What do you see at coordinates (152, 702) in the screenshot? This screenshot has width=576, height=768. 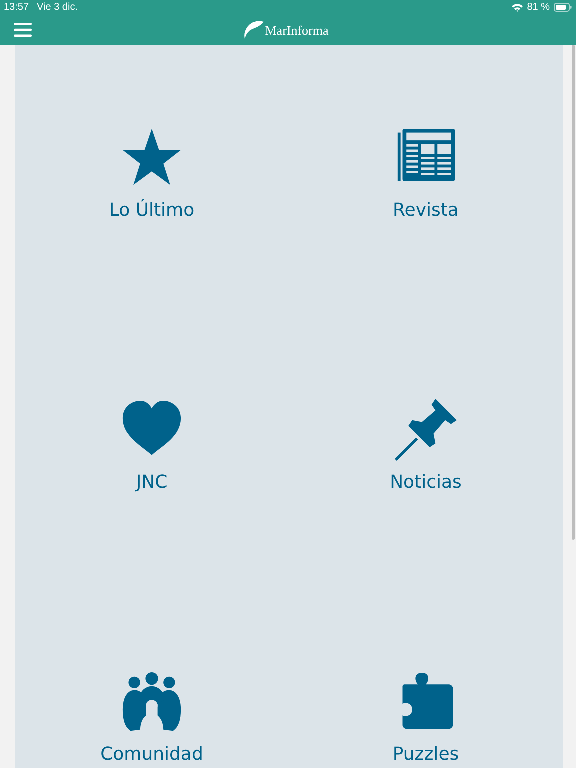 I see `people-group-icon` at bounding box center [152, 702].